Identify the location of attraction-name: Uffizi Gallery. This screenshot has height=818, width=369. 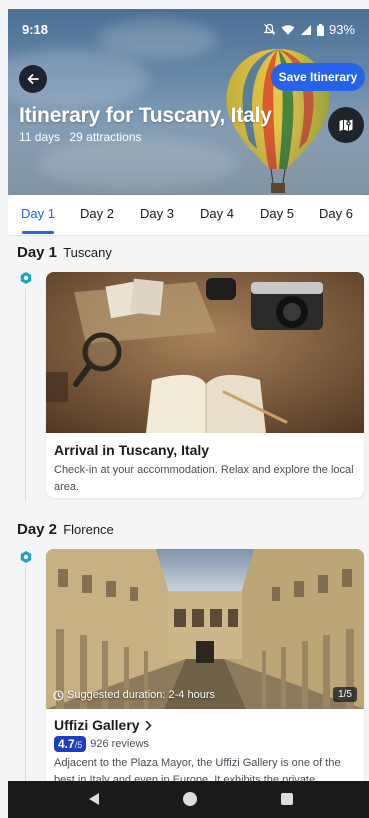
(97, 725).